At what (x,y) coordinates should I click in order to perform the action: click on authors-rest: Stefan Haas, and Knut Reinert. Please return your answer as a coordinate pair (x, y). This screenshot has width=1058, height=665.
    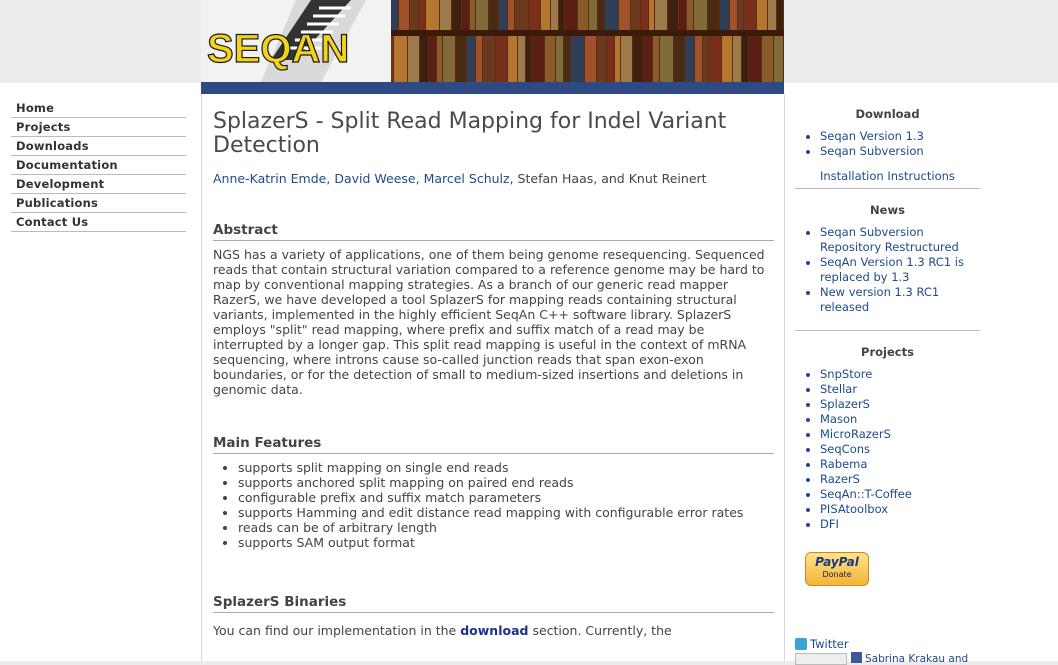
    Looking at the image, I should click on (612, 178).